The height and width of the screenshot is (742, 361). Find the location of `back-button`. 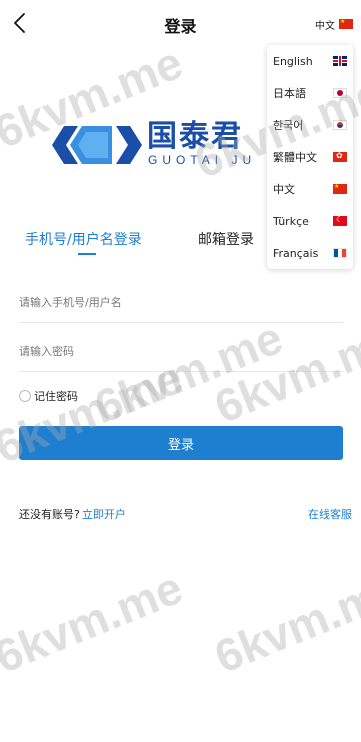

back-button is located at coordinates (21, 23).